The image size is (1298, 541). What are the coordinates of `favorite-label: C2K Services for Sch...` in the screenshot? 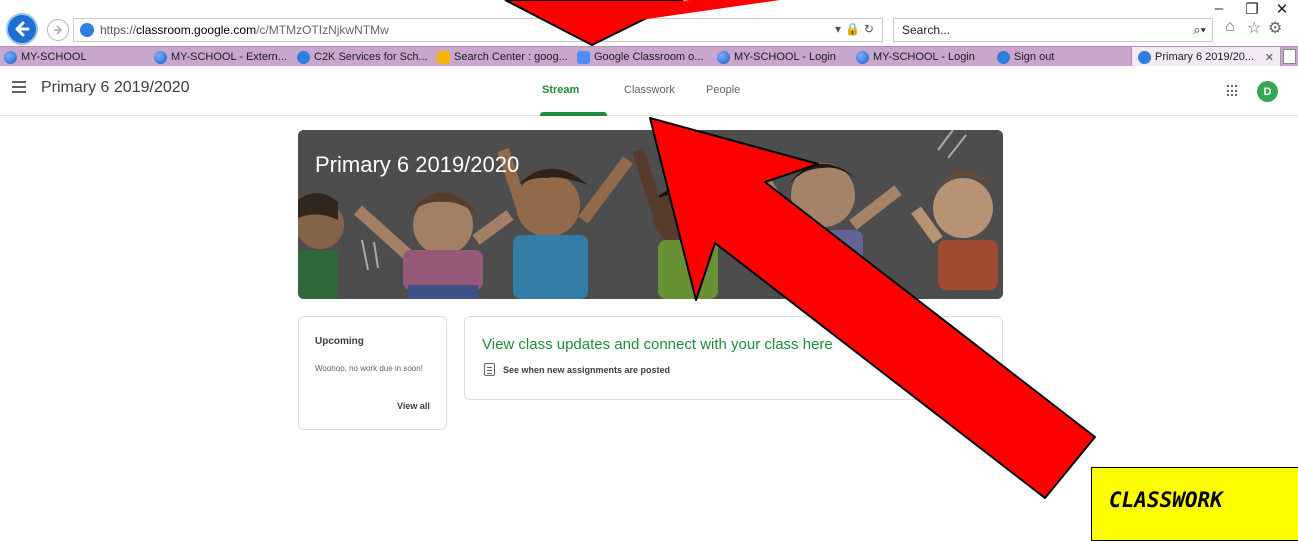 It's located at (371, 57).